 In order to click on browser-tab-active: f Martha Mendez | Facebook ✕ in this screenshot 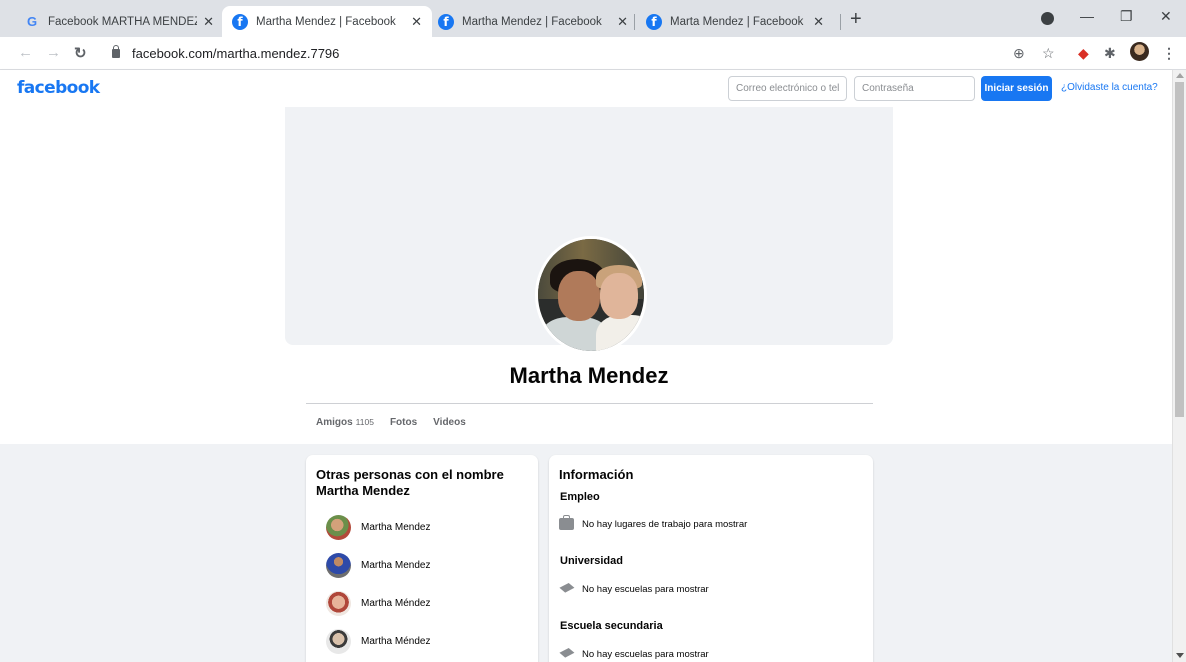, I will do `click(327, 21)`.